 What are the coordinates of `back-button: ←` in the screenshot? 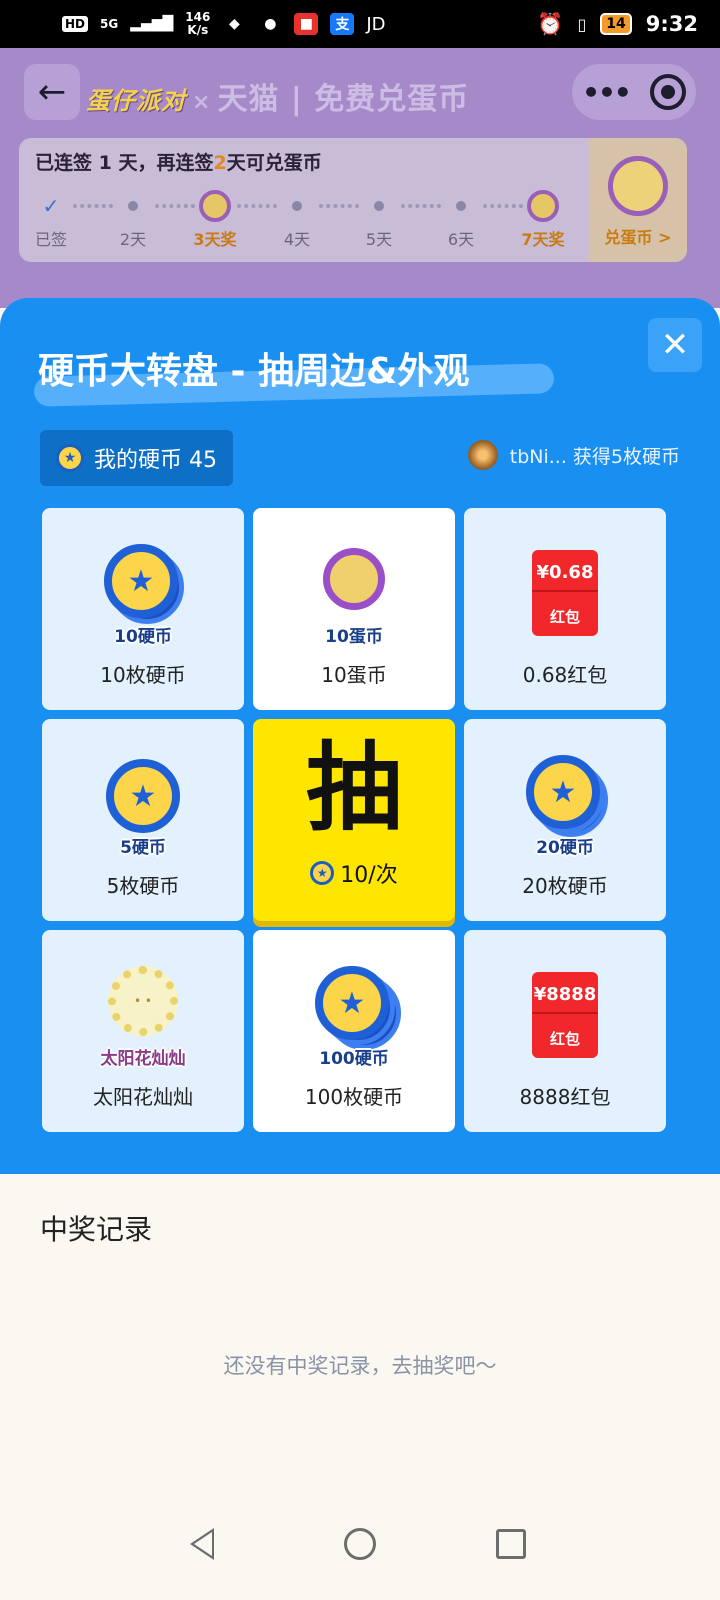 It's located at (52, 92).